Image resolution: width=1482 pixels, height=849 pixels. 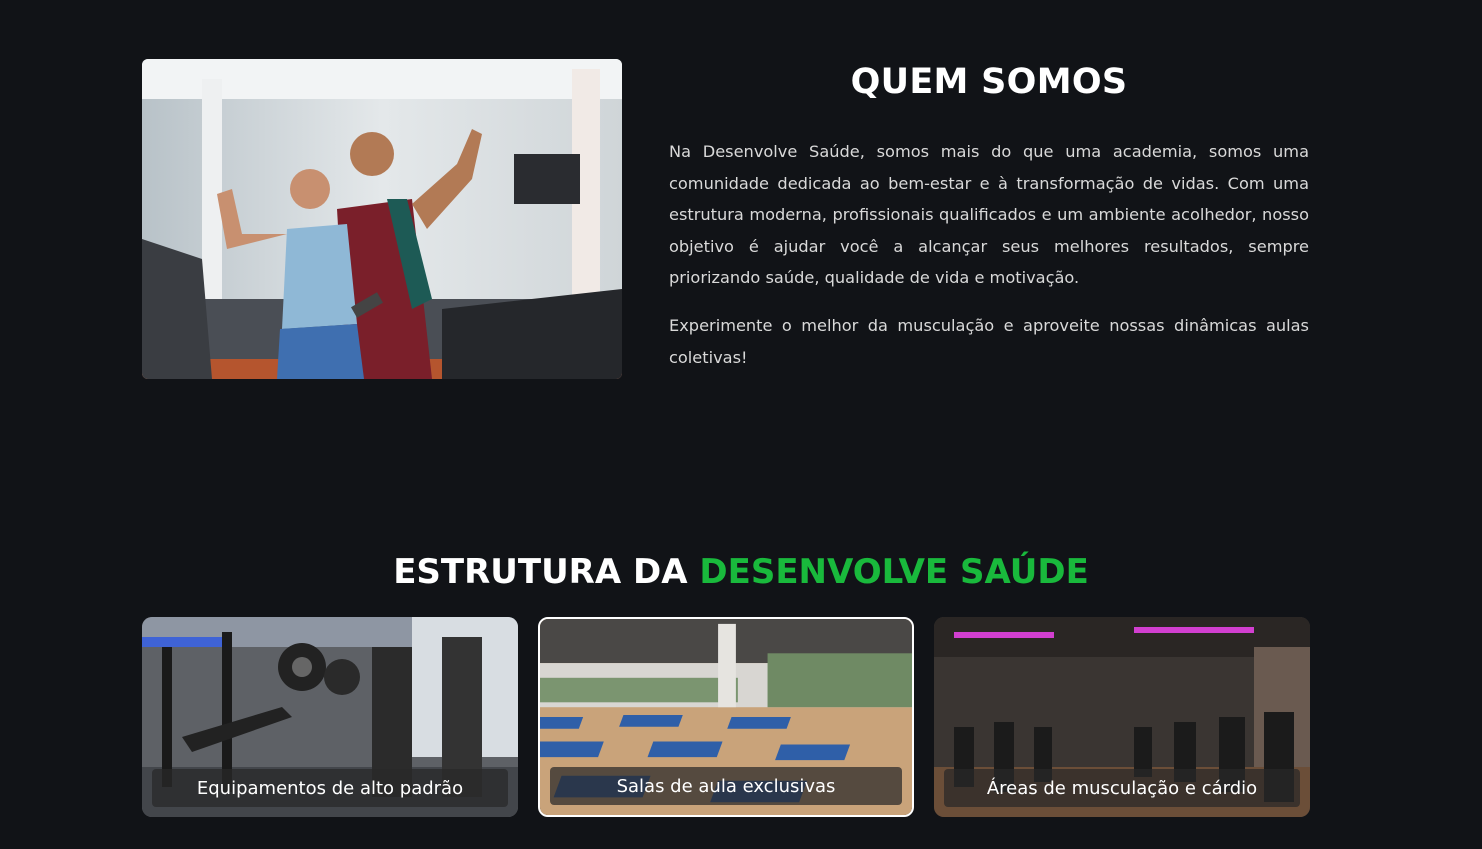 I want to click on card-label: Equipamentos de alto padrão, so click(x=330, y=788).